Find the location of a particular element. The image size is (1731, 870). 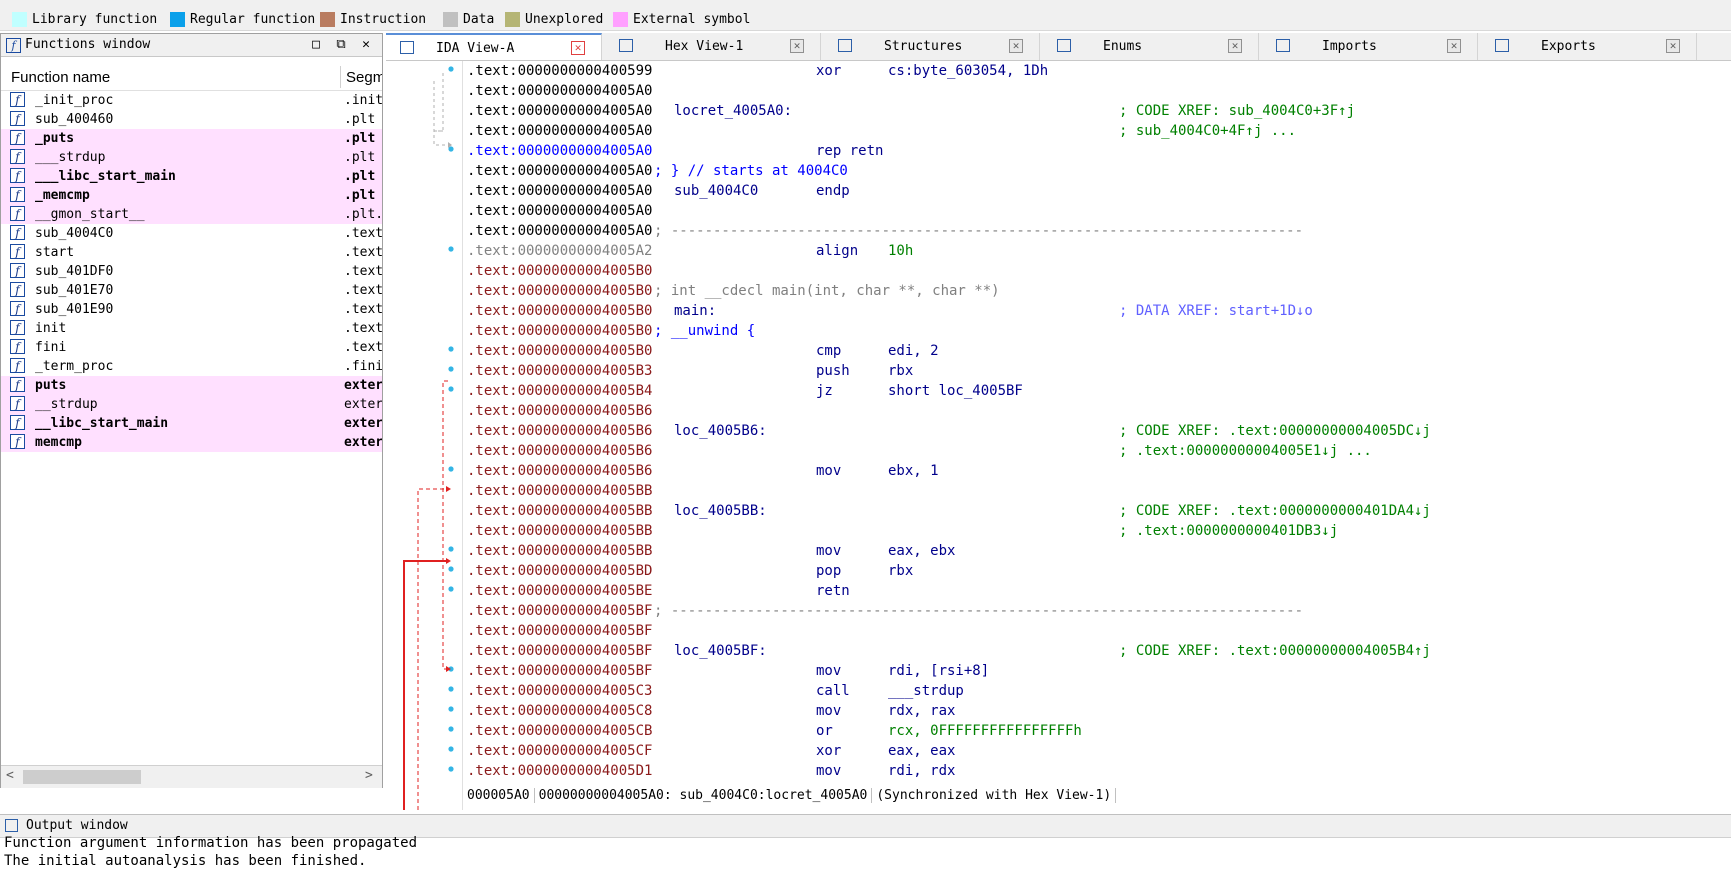

function-row: f __libc_start_main exter is located at coordinates (191, 423).